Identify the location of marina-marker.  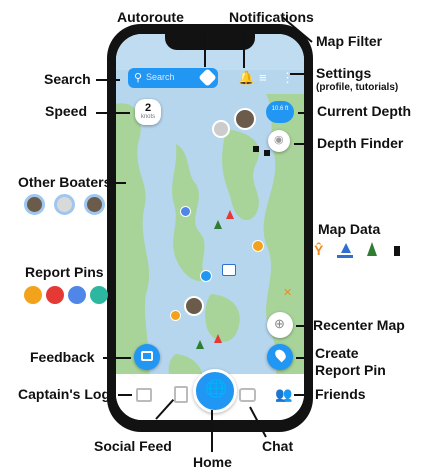
(229, 270).